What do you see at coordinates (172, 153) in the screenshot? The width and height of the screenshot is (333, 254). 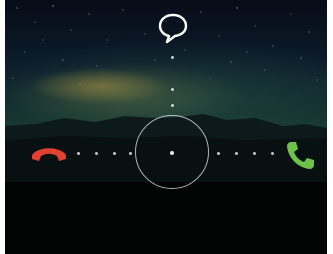 I see `slide-handle-center` at bounding box center [172, 153].